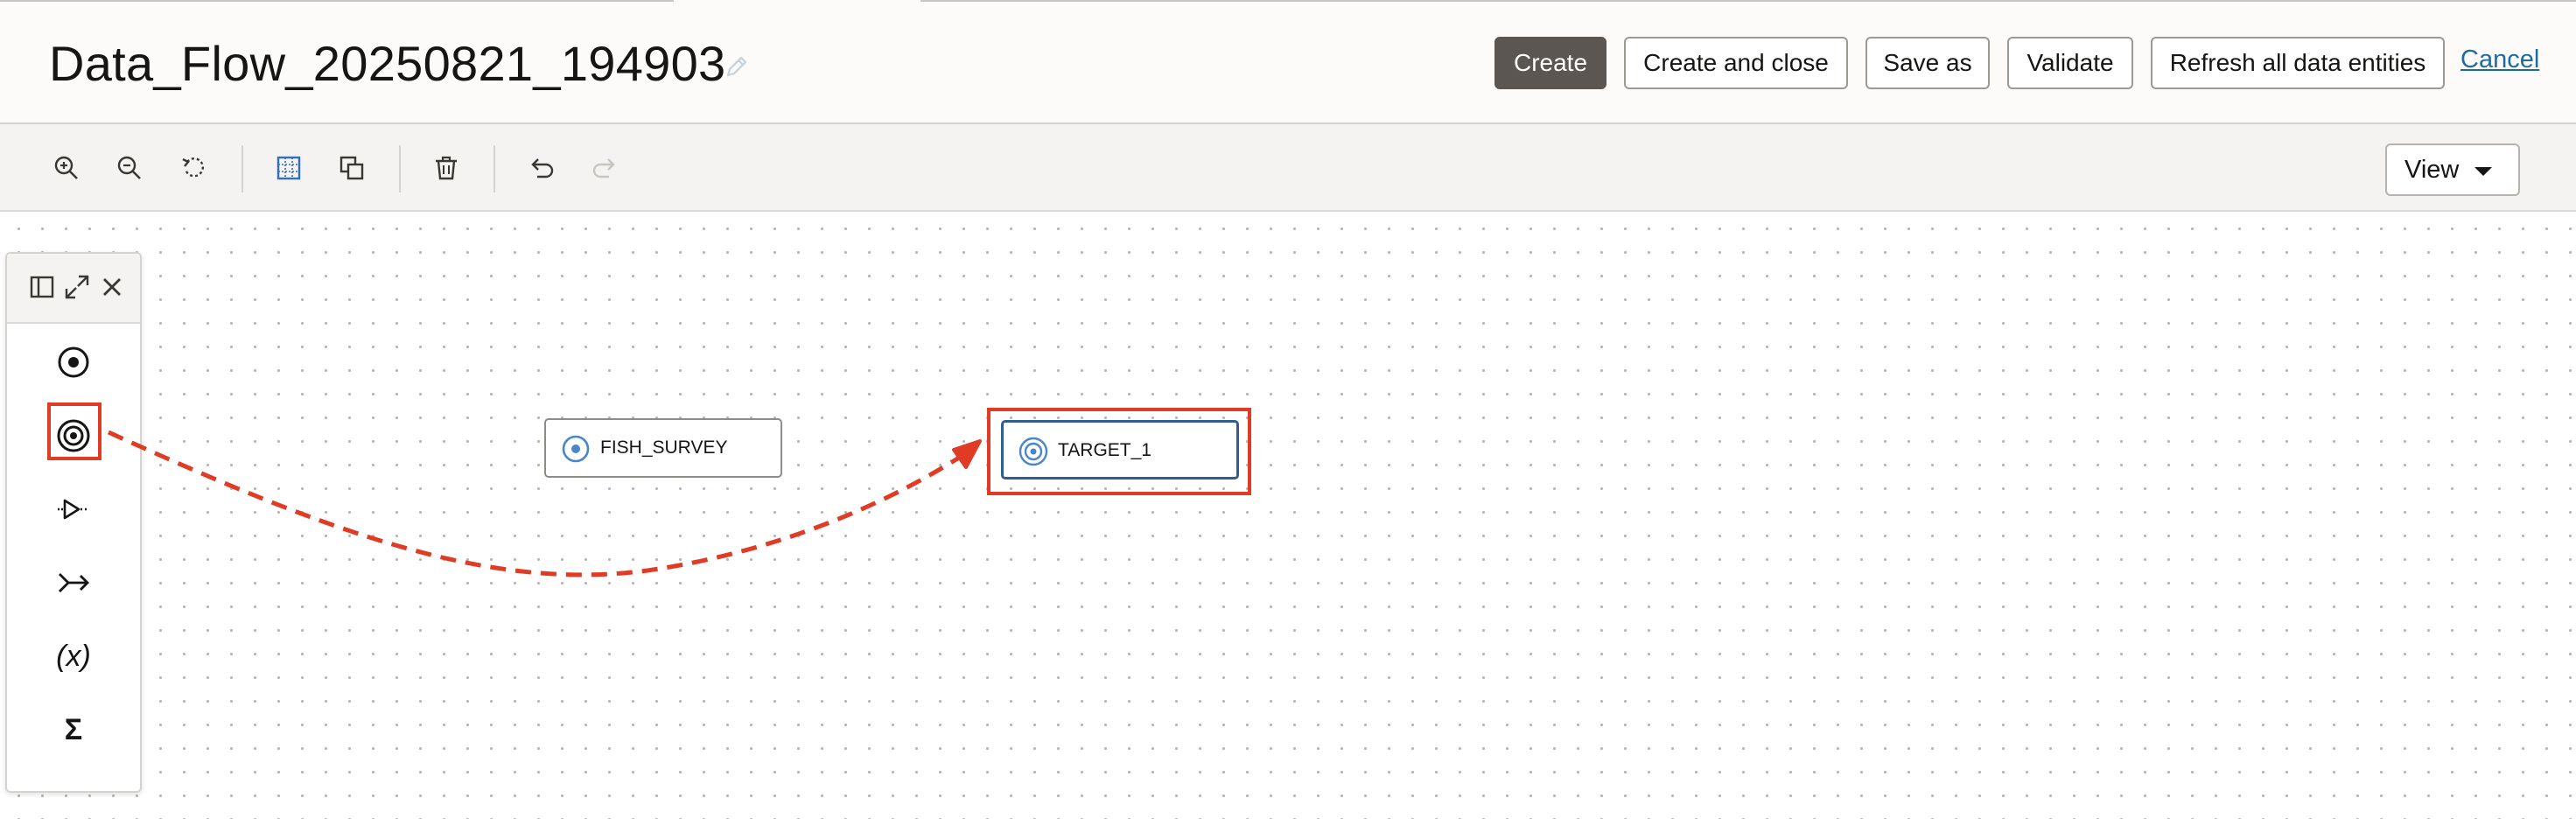 The image size is (2576, 819). Describe the element at coordinates (1736, 63) in the screenshot. I see `create-and-close-button: Create and close` at that location.